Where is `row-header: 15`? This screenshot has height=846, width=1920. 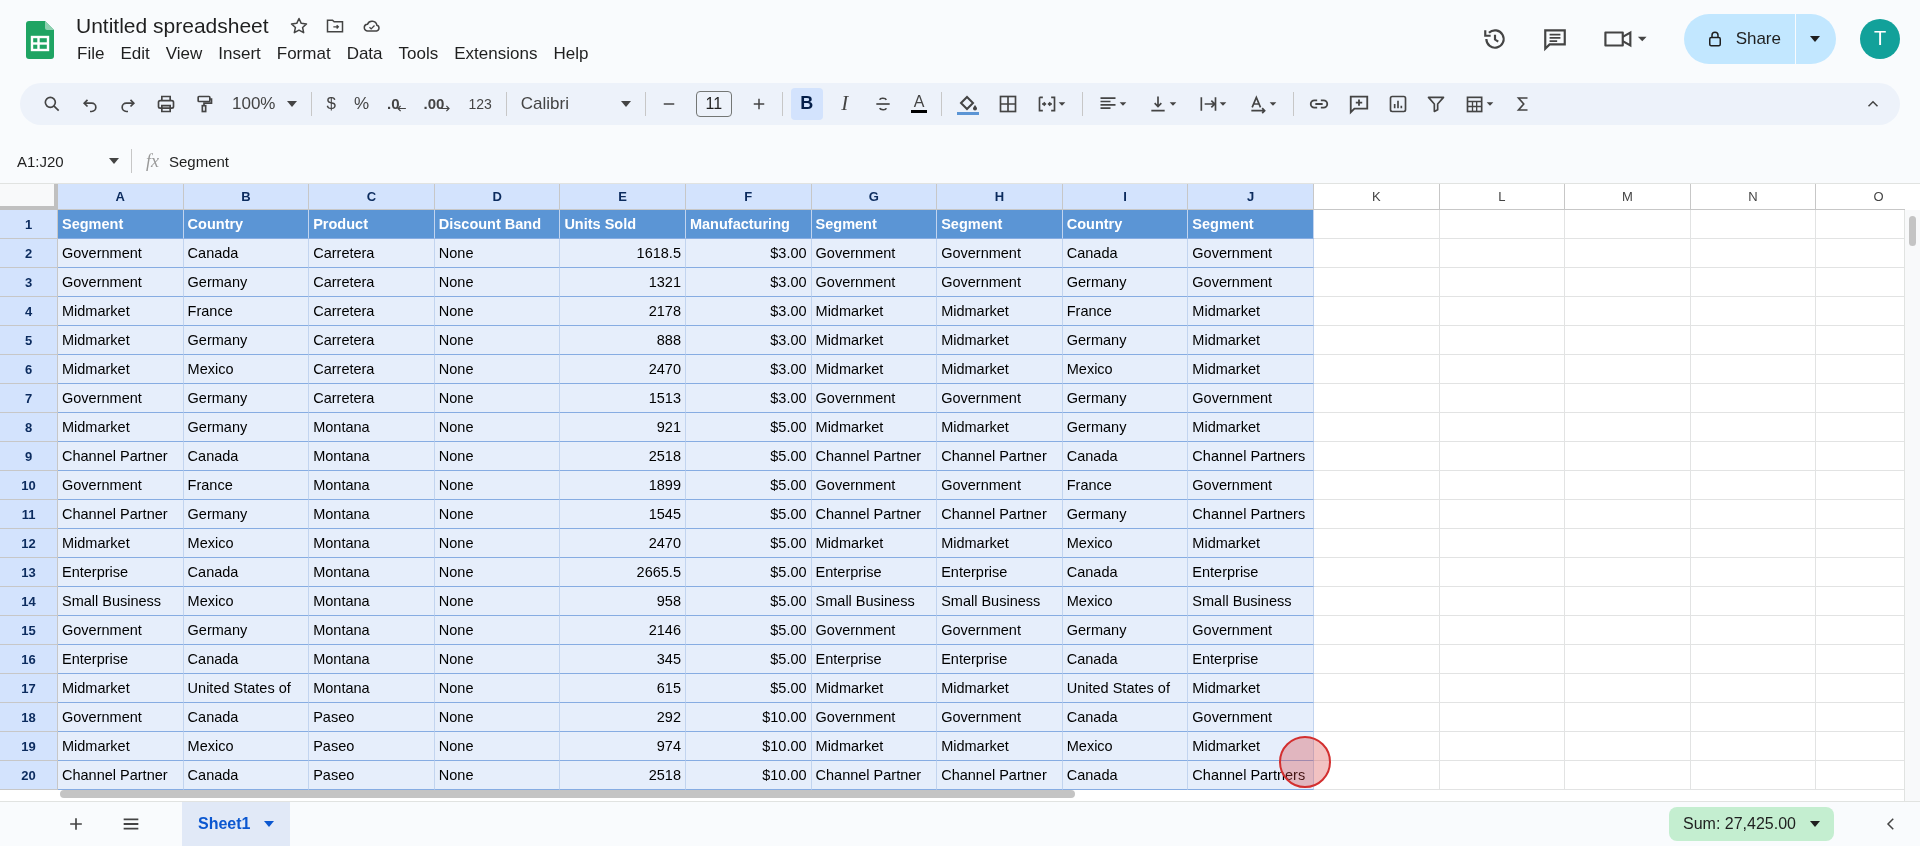 row-header: 15 is located at coordinates (29, 631).